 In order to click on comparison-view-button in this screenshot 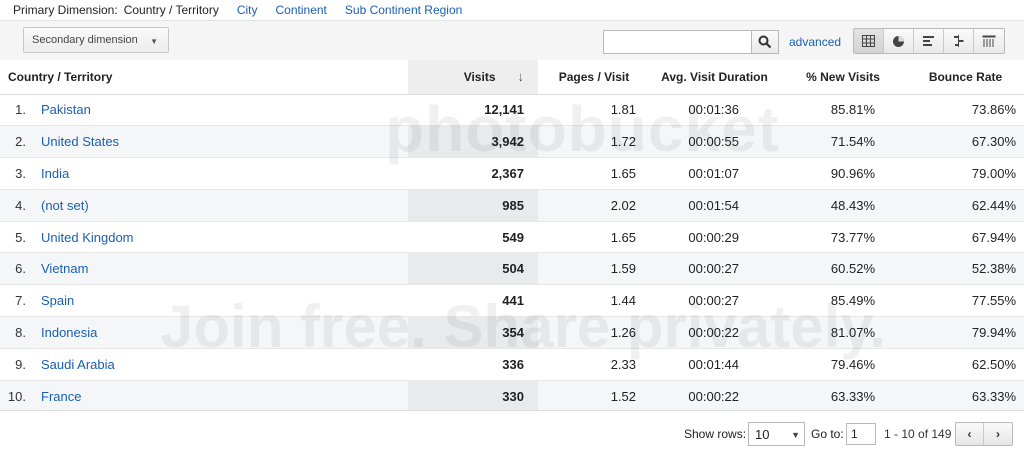, I will do `click(959, 41)`.